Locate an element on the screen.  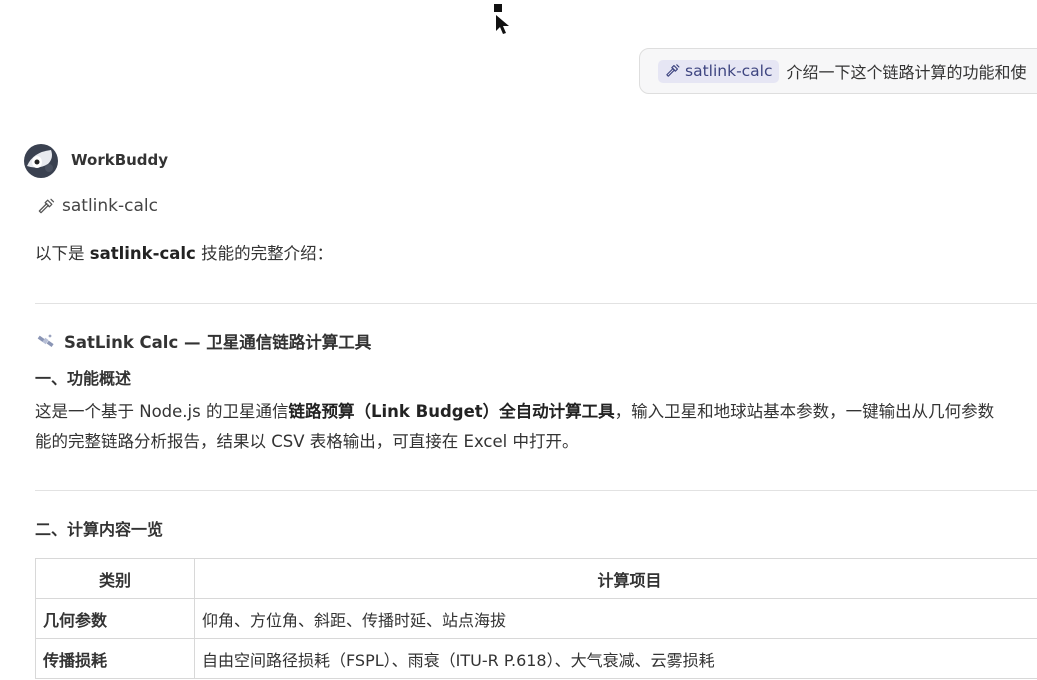
assistant-name: WorkBuddy is located at coordinates (120, 160).